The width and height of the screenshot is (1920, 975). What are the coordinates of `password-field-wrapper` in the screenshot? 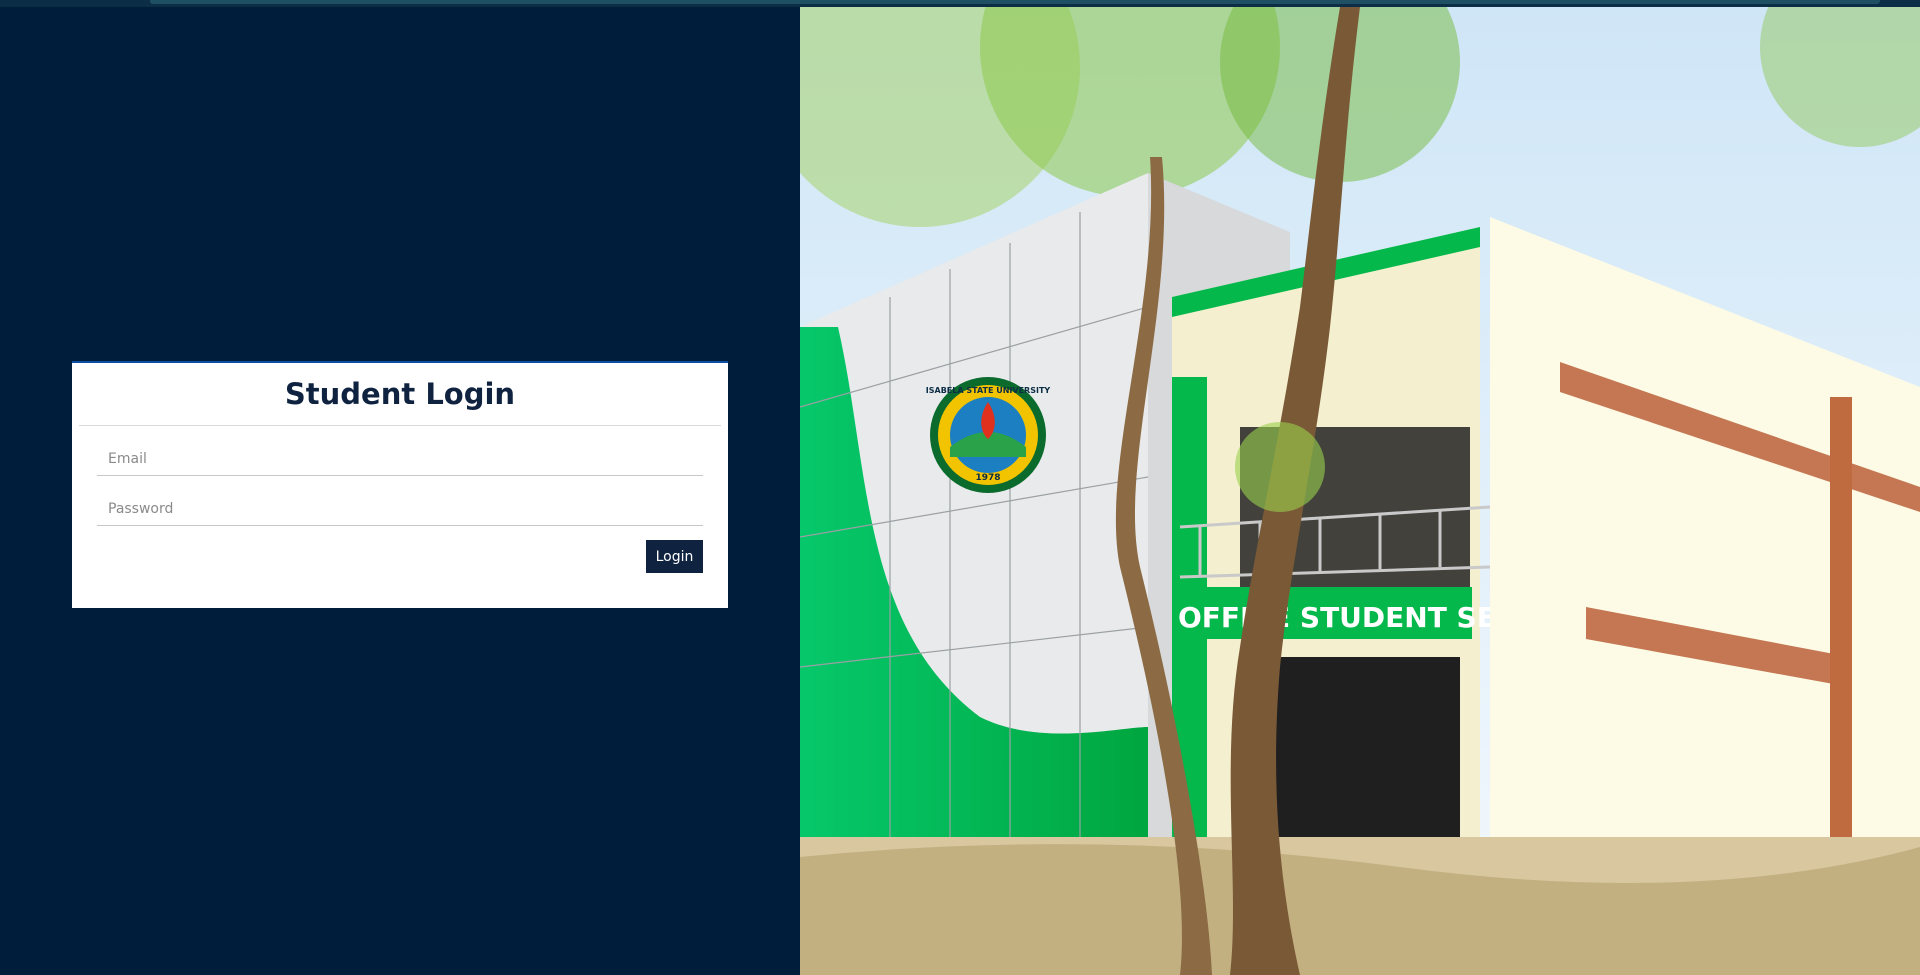 It's located at (400, 501).